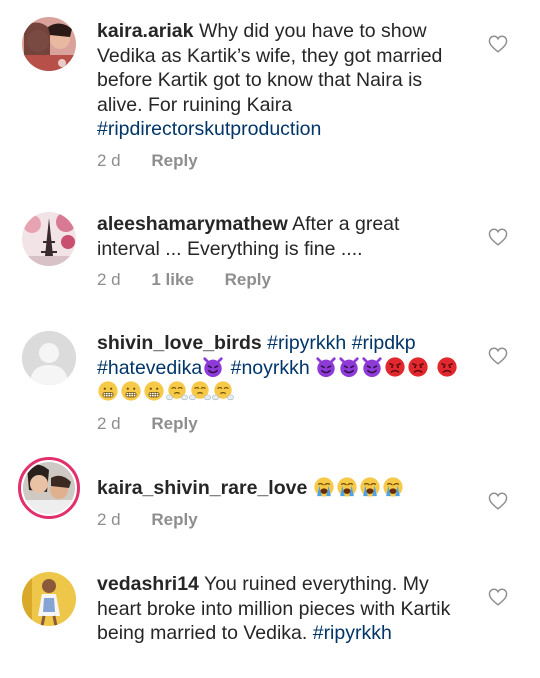 Image resolution: width=540 pixels, height=678 pixels. Describe the element at coordinates (172, 279) in the screenshot. I see `likes-count: 1 like` at that location.